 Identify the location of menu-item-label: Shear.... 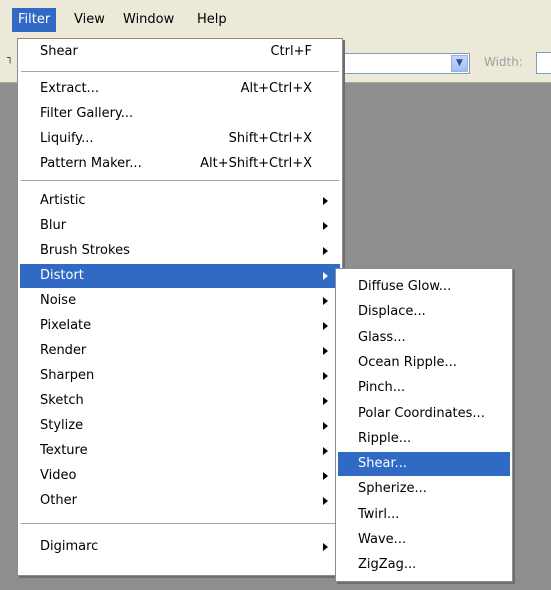
(383, 464).